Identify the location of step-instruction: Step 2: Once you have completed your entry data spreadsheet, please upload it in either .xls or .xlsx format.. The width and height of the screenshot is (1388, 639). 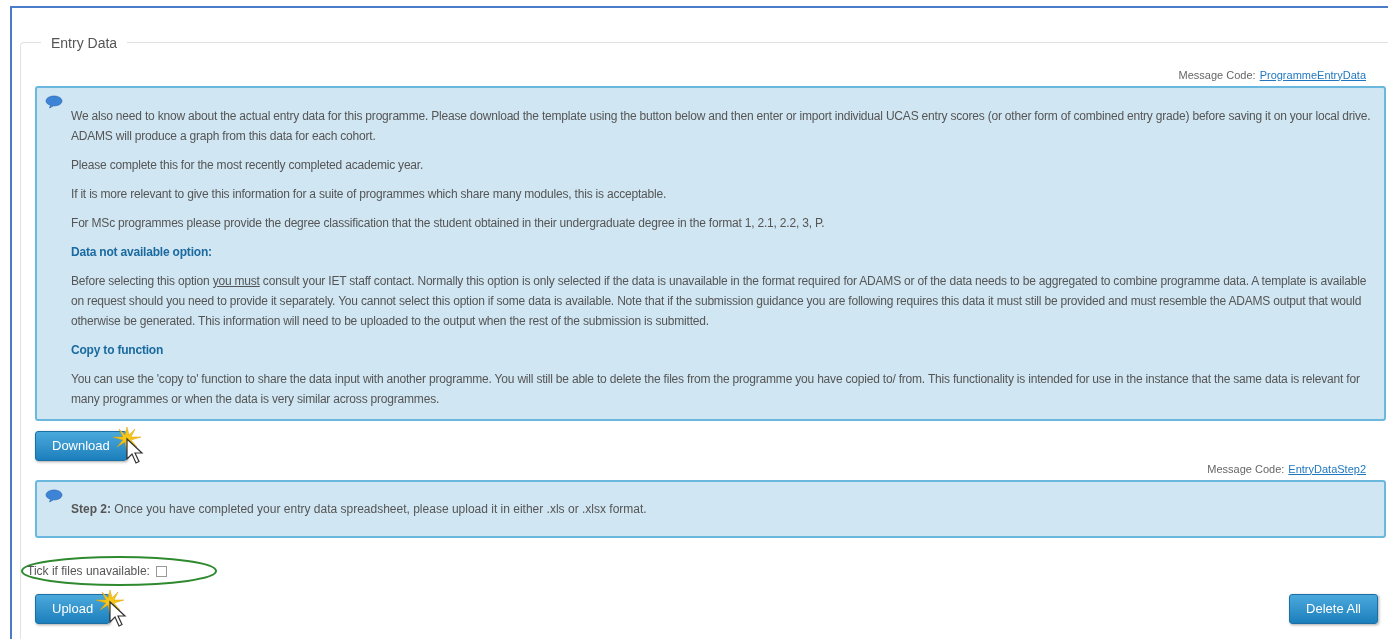
(359, 509).